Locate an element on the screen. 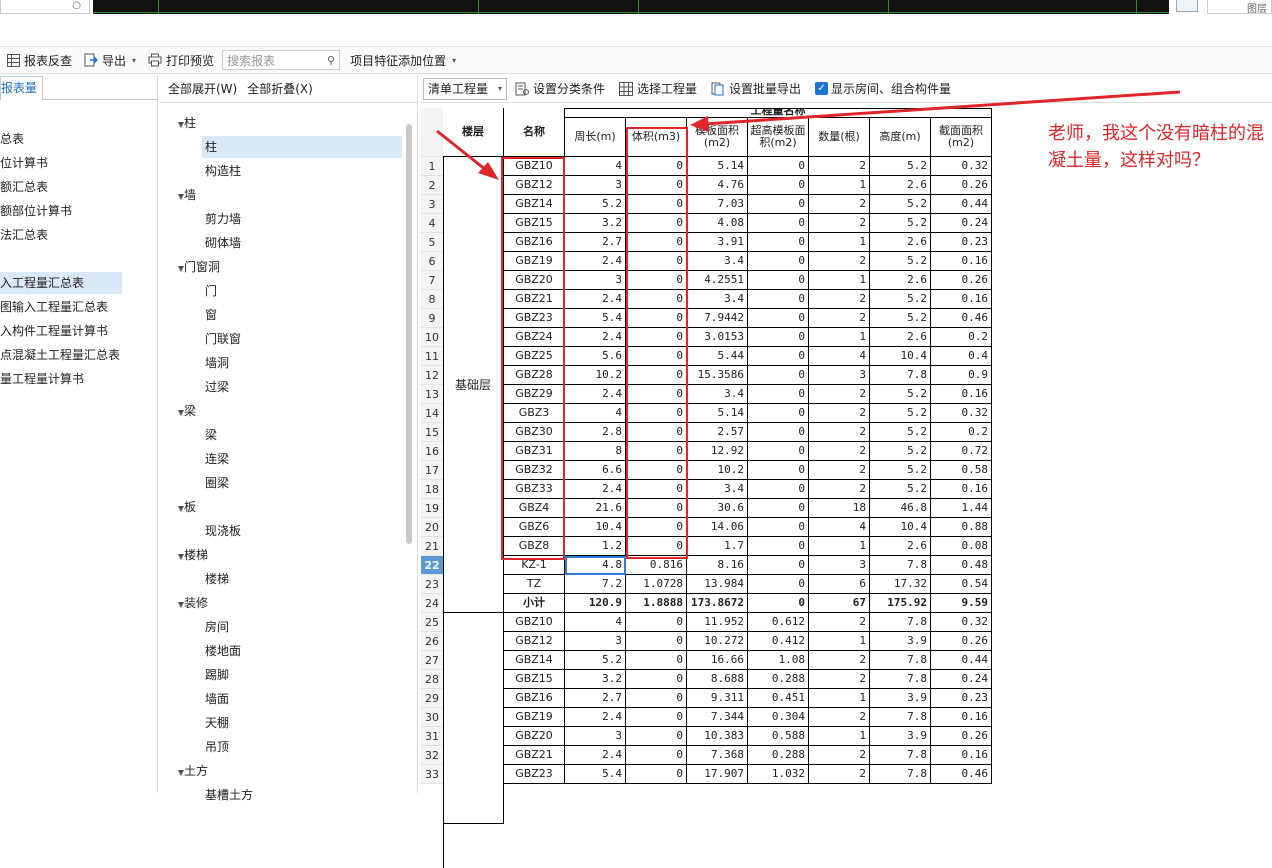  report-list-item: 位计算书 is located at coordinates (24, 163).